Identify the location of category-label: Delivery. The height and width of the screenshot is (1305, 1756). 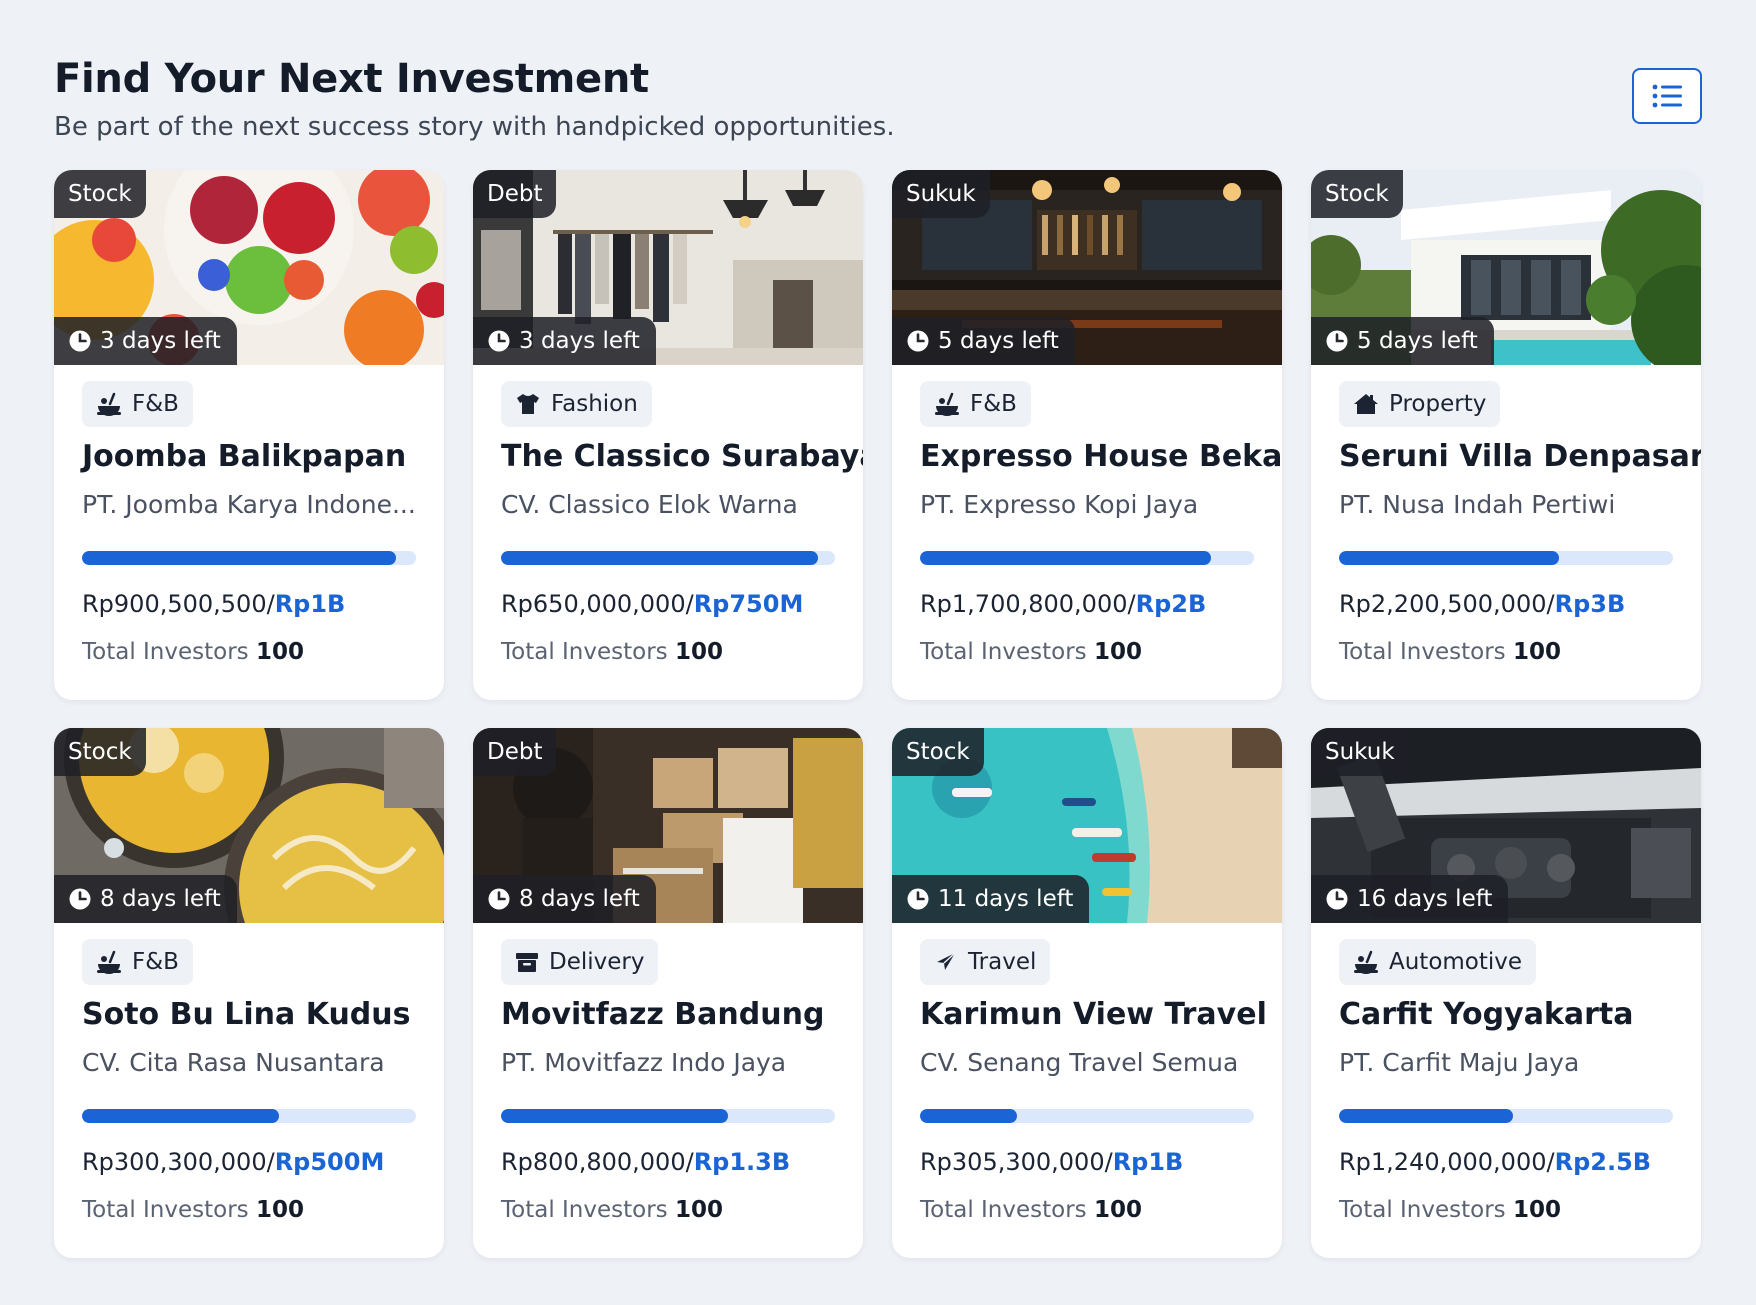
(597, 962).